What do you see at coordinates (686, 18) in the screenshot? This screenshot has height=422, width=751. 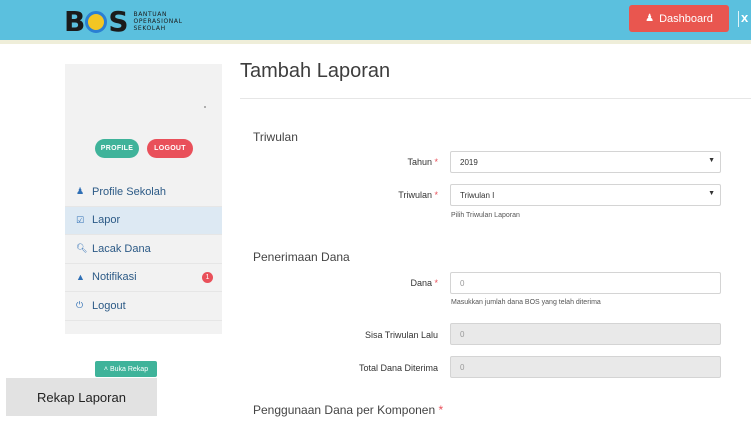 I see `dashboard-button-label: Dashboard` at bounding box center [686, 18].